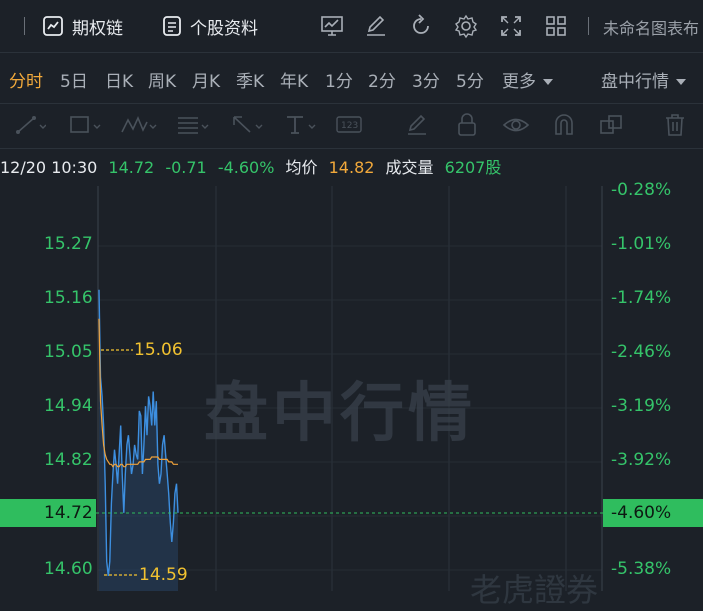 This screenshot has height=611, width=703. I want to click on pencil-icon, so click(417, 125).